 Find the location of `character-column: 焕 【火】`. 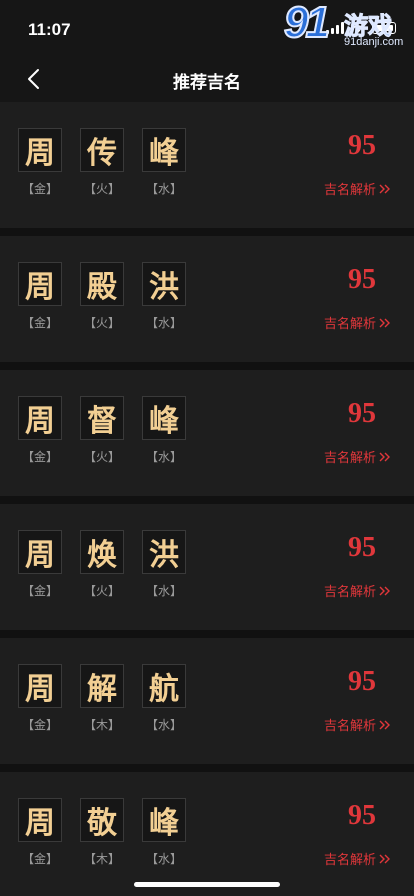

character-column: 焕 【火】 is located at coordinates (102, 564).